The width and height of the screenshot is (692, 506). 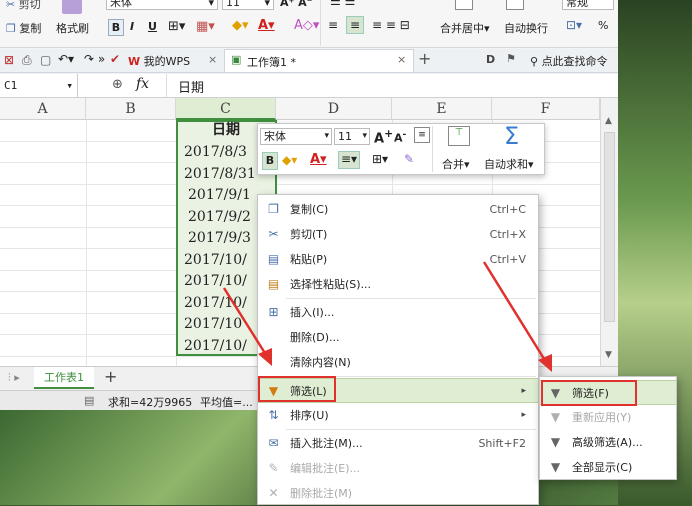 I want to click on bold-button: B, so click(x=116, y=27).